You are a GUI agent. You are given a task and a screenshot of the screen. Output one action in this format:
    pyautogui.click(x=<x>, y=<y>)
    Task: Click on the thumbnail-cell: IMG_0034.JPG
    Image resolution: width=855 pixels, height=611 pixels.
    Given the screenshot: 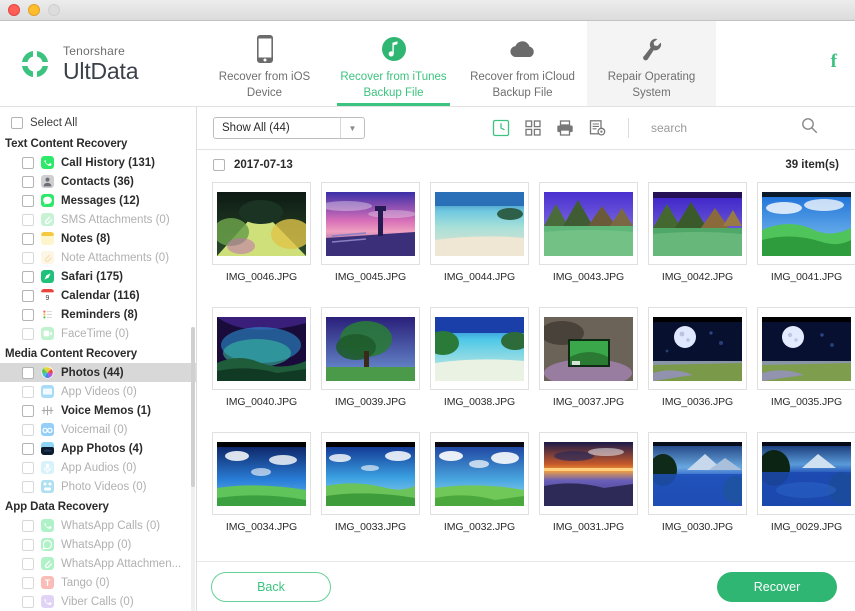 What is the action you would take?
    pyautogui.click(x=261, y=494)
    